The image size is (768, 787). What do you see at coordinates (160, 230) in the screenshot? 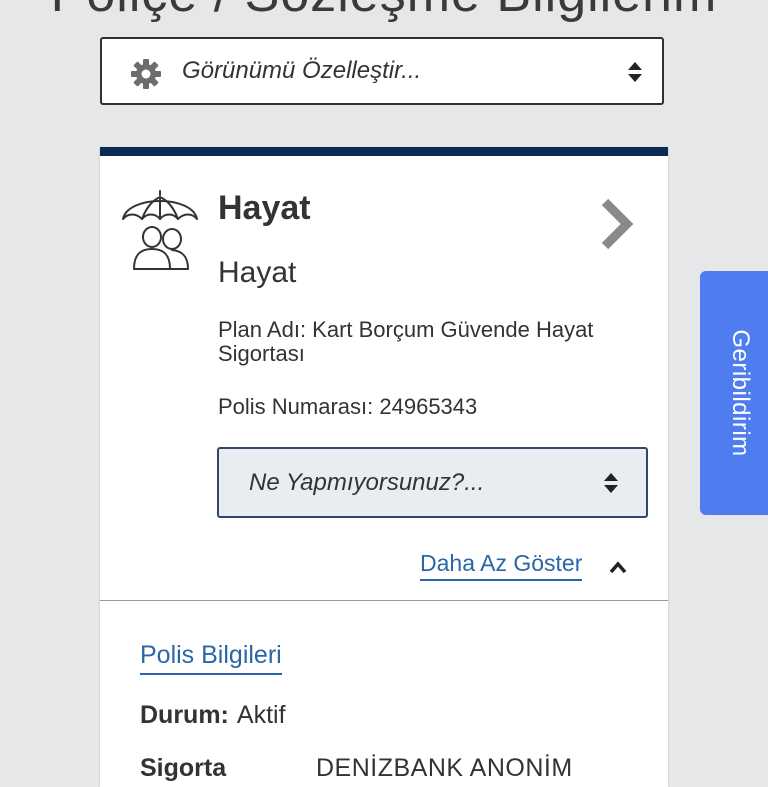
I see `umbrella-people-icon` at bounding box center [160, 230].